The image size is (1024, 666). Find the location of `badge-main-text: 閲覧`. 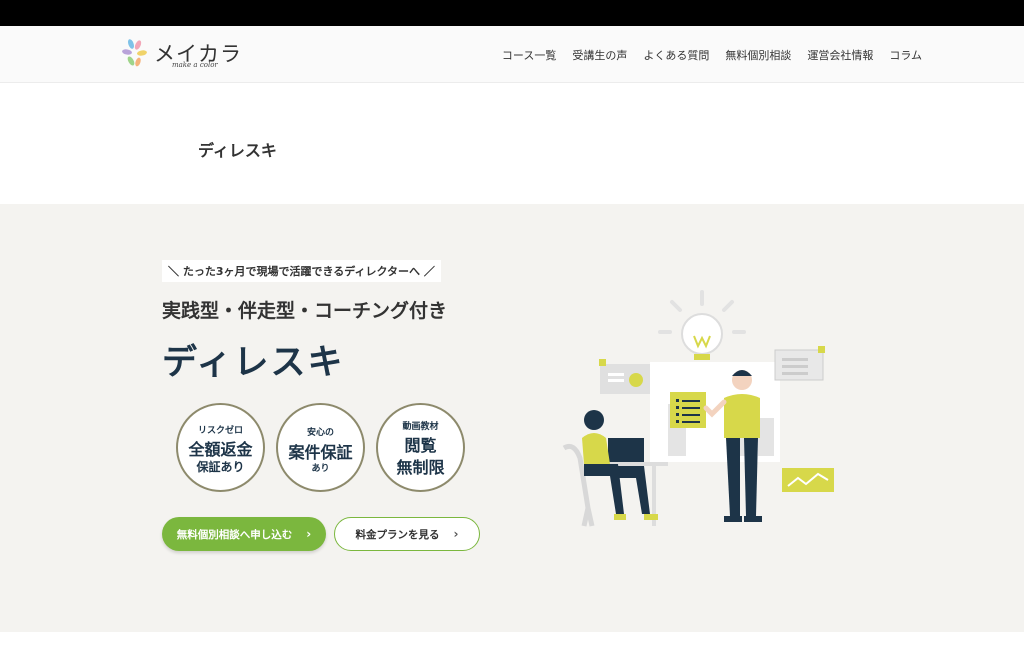

badge-main-text: 閲覧 is located at coordinates (420, 445).